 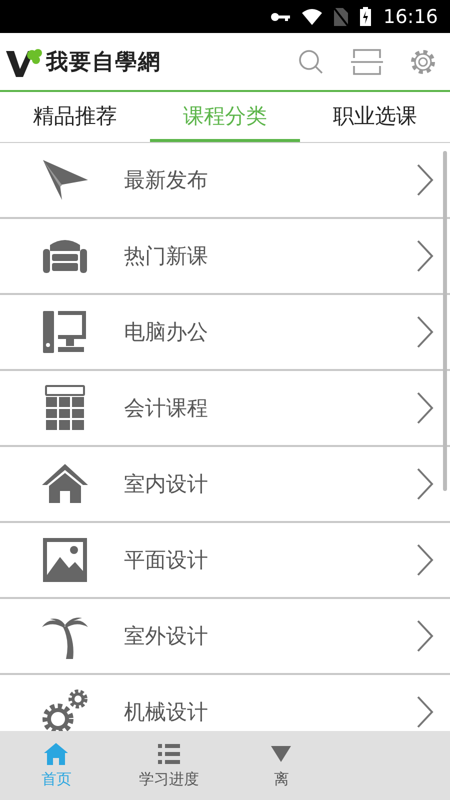 What do you see at coordinates (25, 61) in the screenshot?
I see `logo-icon` at bounding box center [25, 61].